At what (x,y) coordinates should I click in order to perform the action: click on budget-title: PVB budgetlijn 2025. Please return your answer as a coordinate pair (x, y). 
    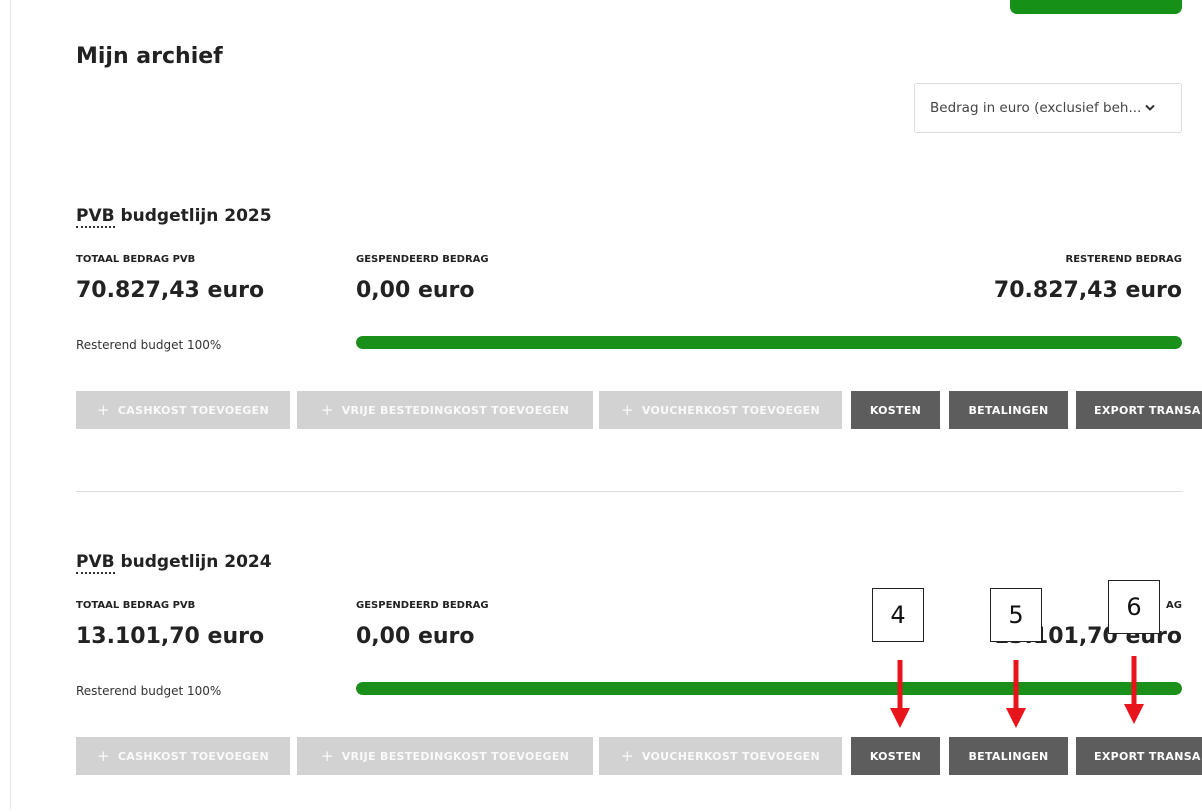
    Looking at the image, I should click on (174, 217).